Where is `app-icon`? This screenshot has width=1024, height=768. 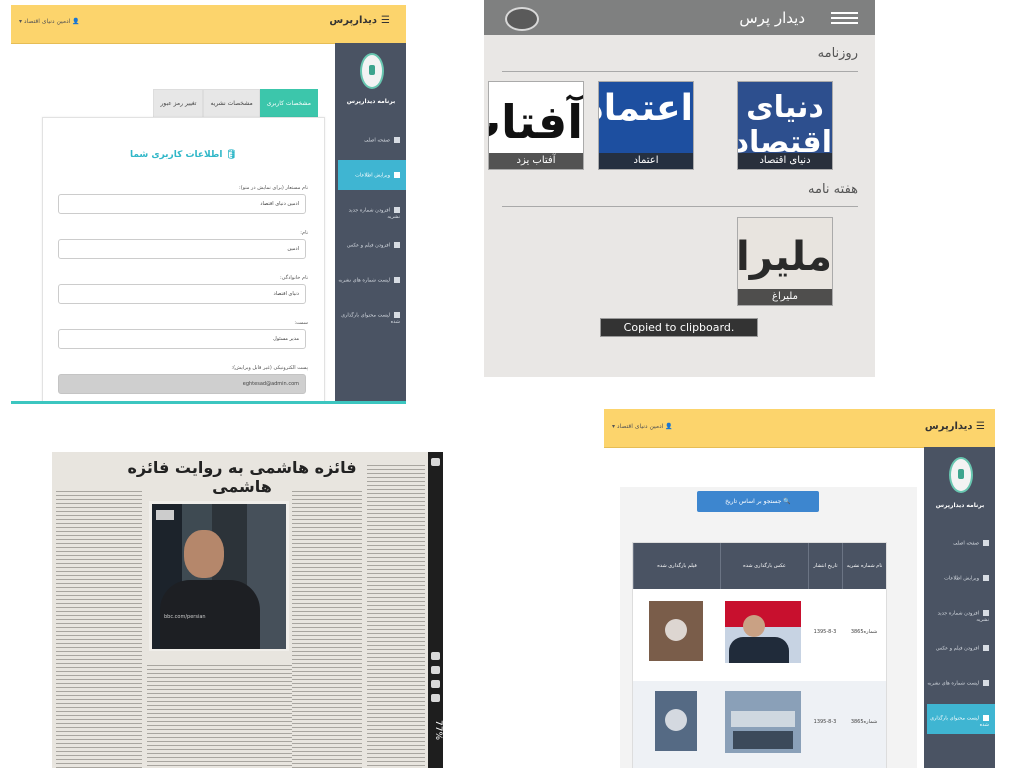 app-icon is located at coordinates (435, 462).